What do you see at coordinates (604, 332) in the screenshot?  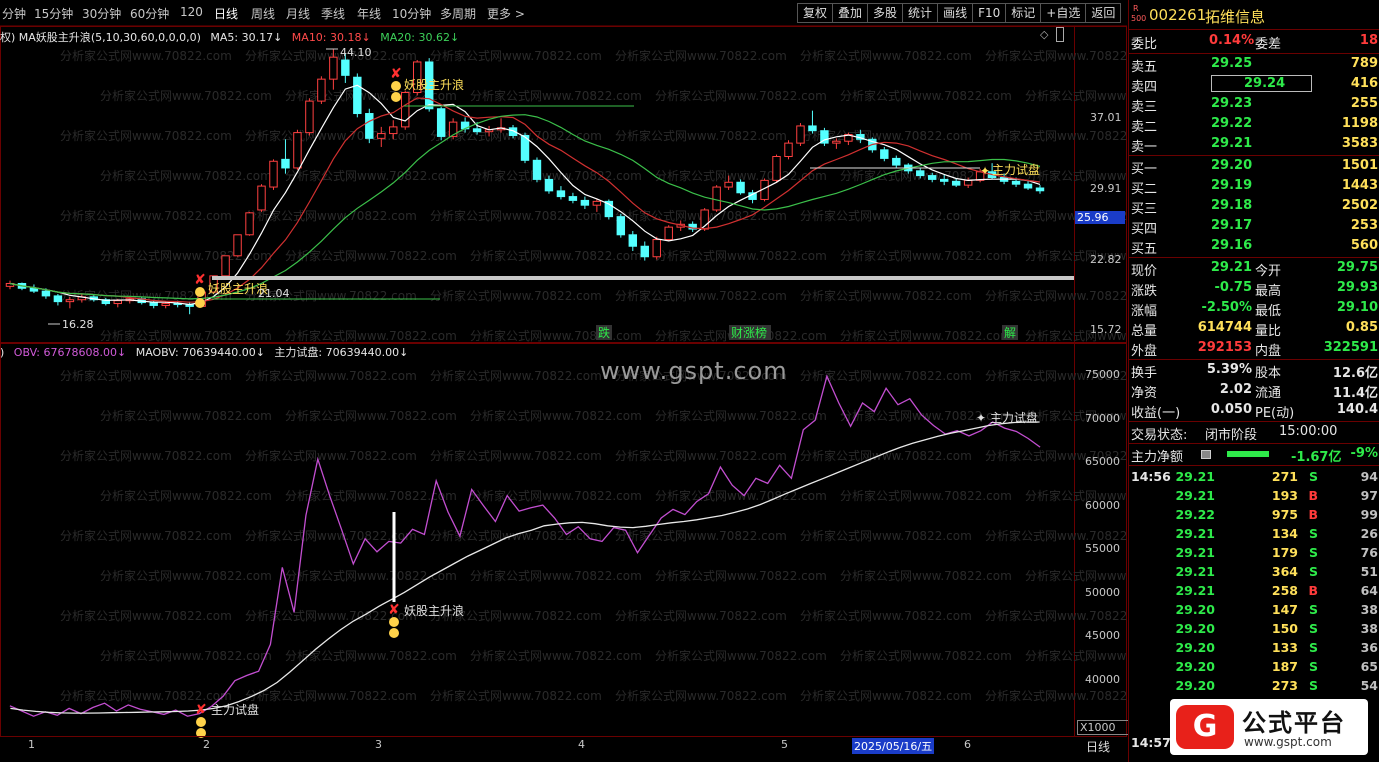 I see `event-badge: 跌` at bounding box center [604, 332].